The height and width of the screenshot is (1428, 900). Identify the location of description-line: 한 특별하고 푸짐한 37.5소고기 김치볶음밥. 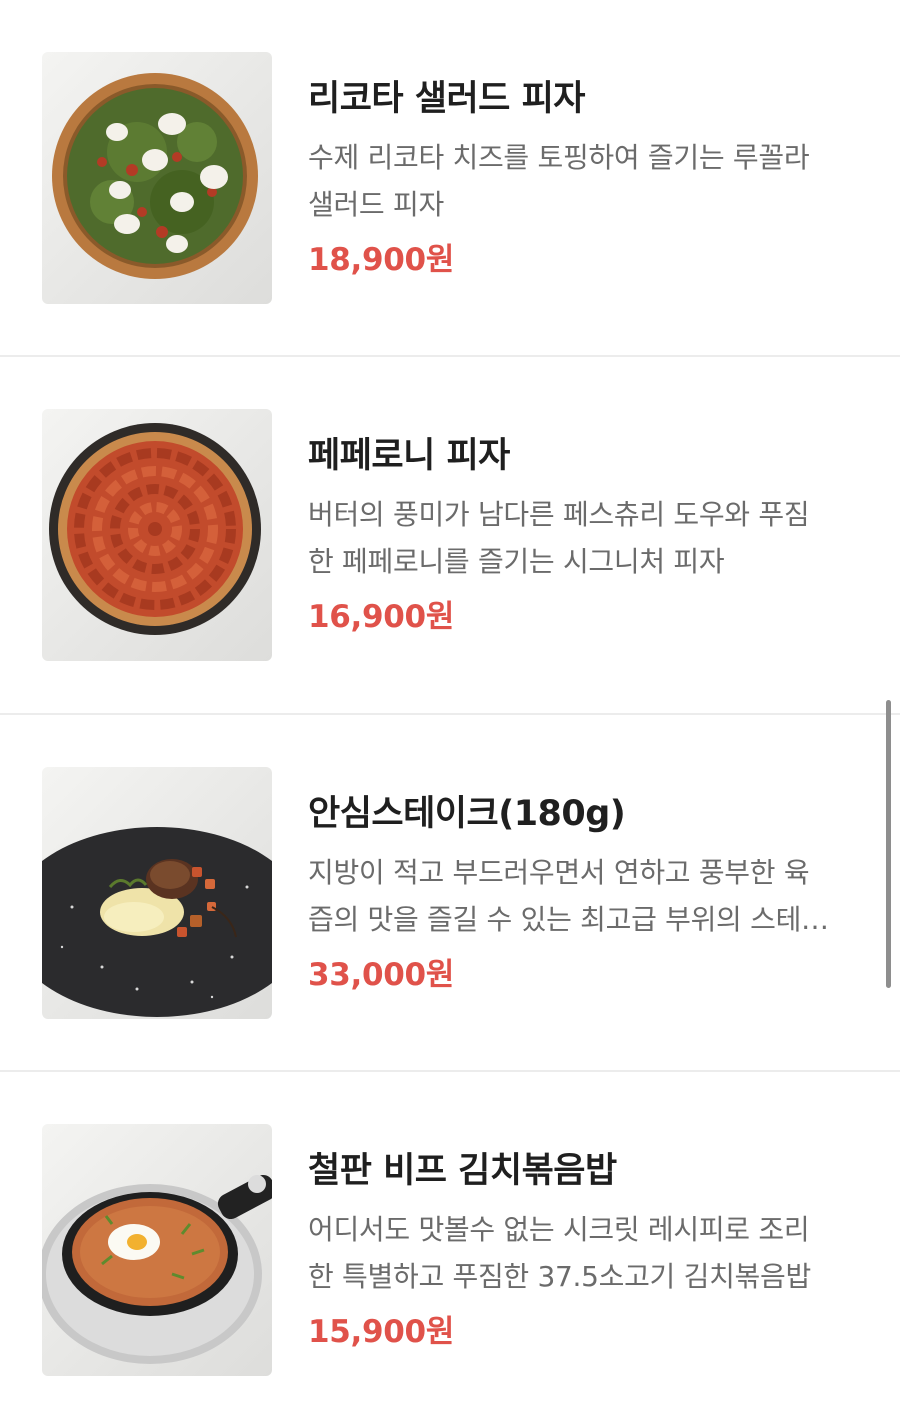
(559, 1276).